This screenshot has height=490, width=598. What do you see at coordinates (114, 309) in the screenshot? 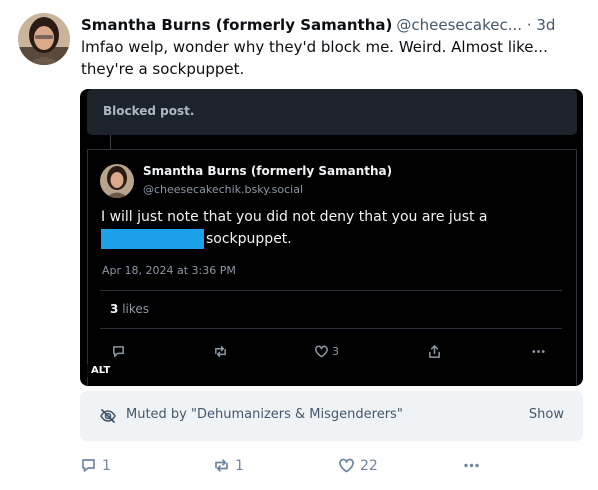
I see `quoted-likes-count: 3` at bounding box center [114, 309].